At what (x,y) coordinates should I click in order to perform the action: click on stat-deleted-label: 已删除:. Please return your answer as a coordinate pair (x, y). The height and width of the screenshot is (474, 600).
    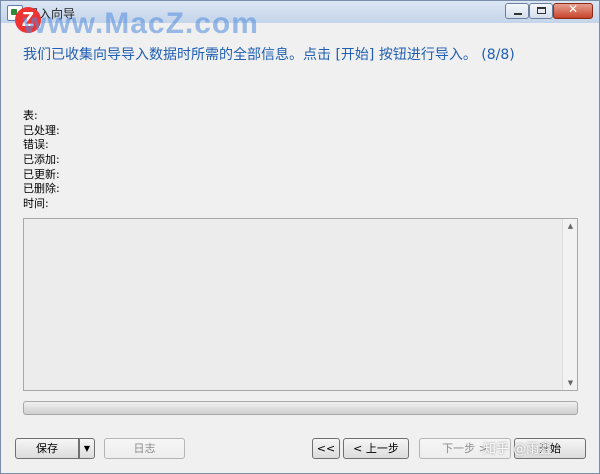
    Looking at the image, I should click on (41, 189).